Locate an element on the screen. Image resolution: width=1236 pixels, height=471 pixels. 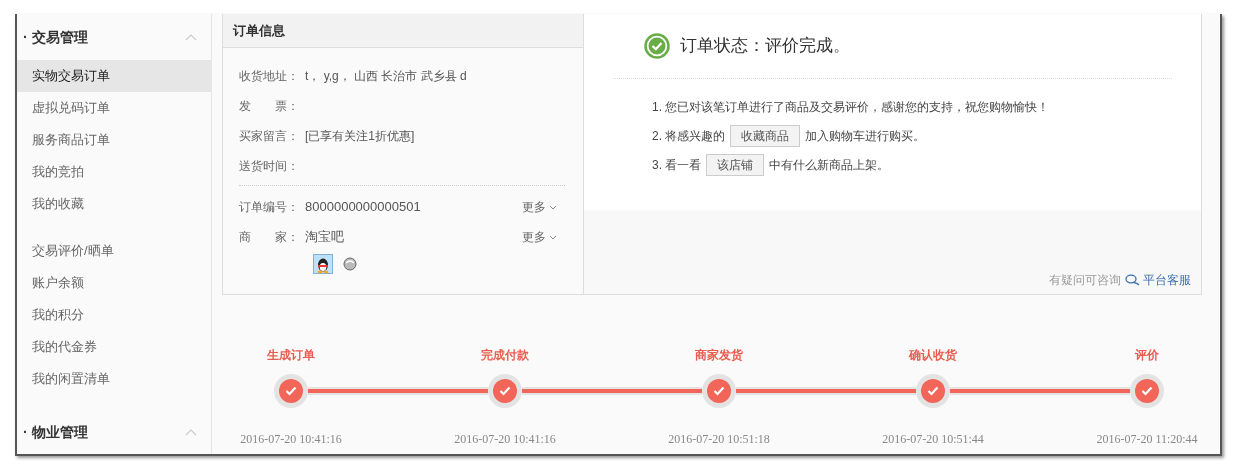
step-time: 2016-07-20 10:51:44 is located at coordinates (933, 439).